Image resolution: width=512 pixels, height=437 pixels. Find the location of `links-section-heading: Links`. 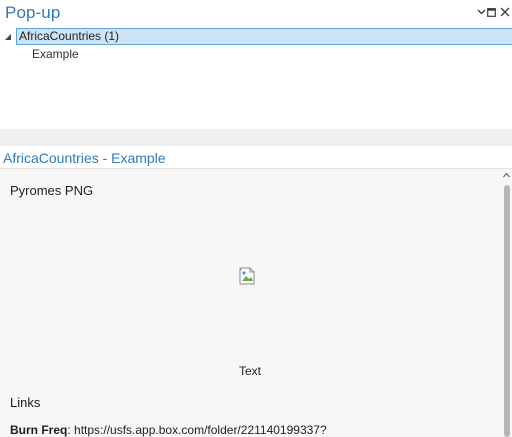

links-section-heading: Links is located at coordinates (25, 402).